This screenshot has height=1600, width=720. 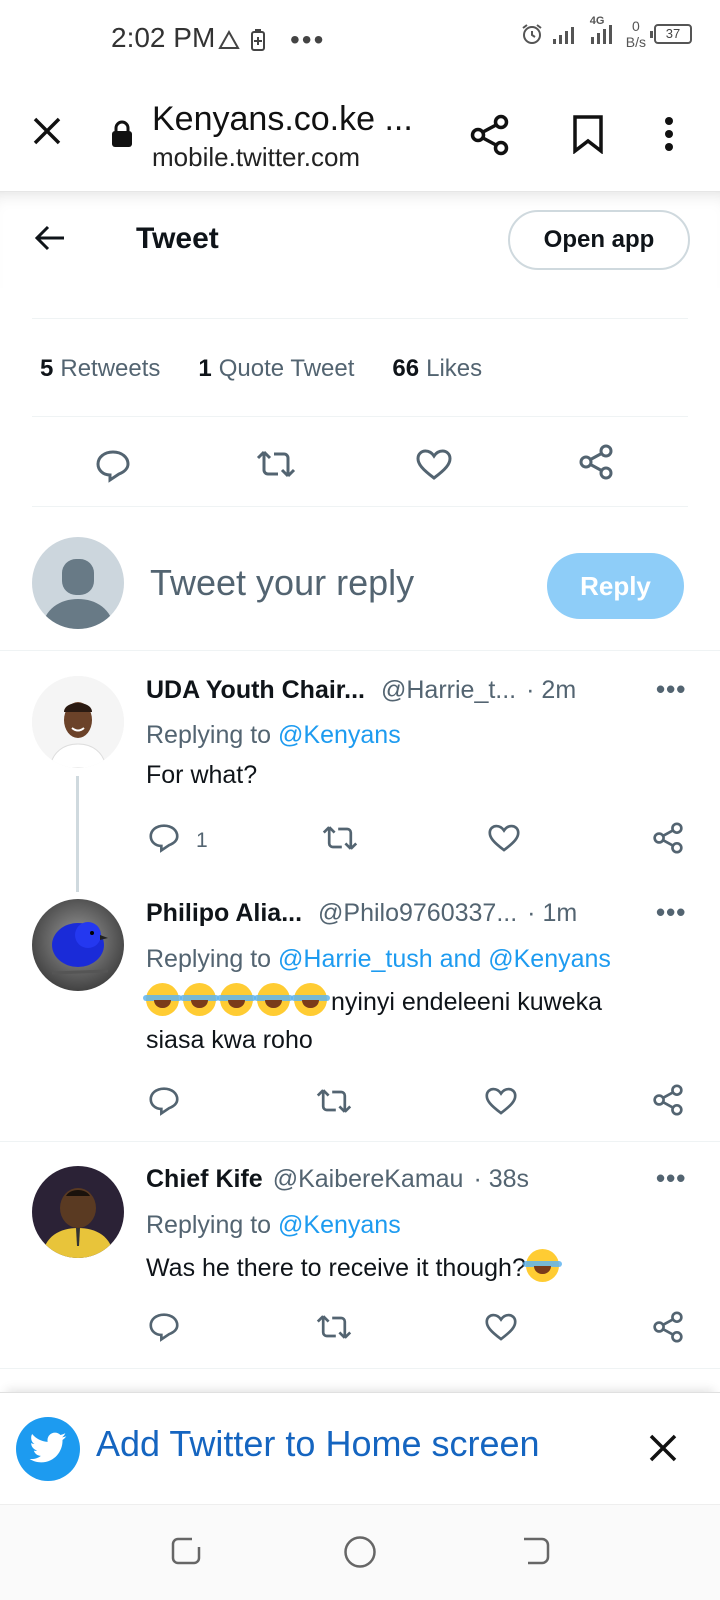 What do you see at coordinates (47, 368) in the screenshot?
I see `retweets-count: 5` at bounding box center [47, 368].